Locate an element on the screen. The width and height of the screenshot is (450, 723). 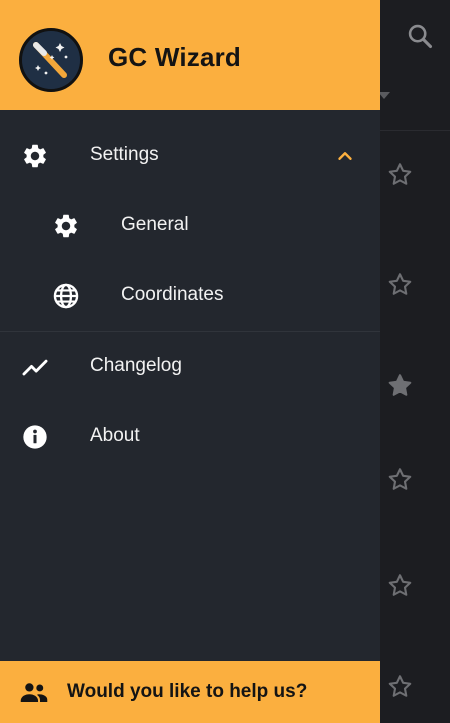
globe-icon is located at coordinates (66, 296).